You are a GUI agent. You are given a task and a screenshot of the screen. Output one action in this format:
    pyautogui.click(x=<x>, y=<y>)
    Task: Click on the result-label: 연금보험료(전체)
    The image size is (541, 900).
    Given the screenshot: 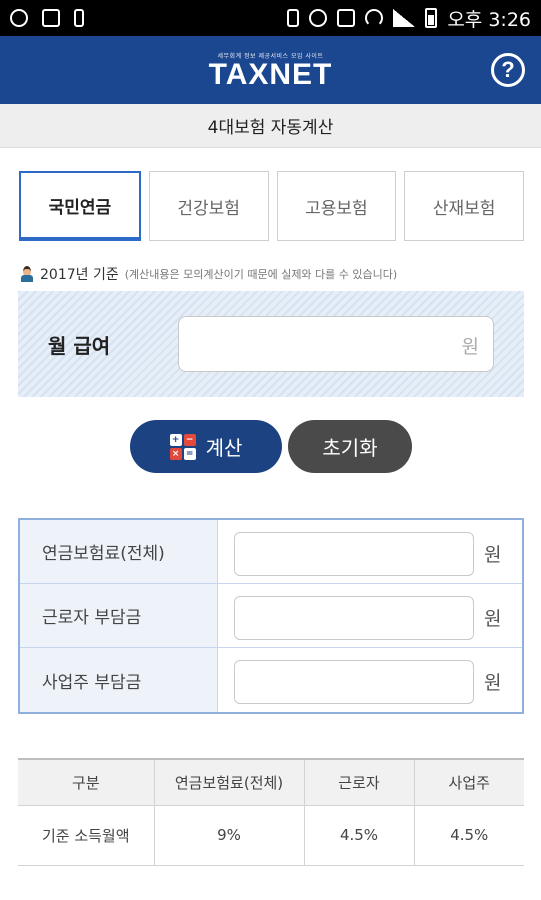 What is the action you would take?
    pyautogui.click(x=119, y=551)
    